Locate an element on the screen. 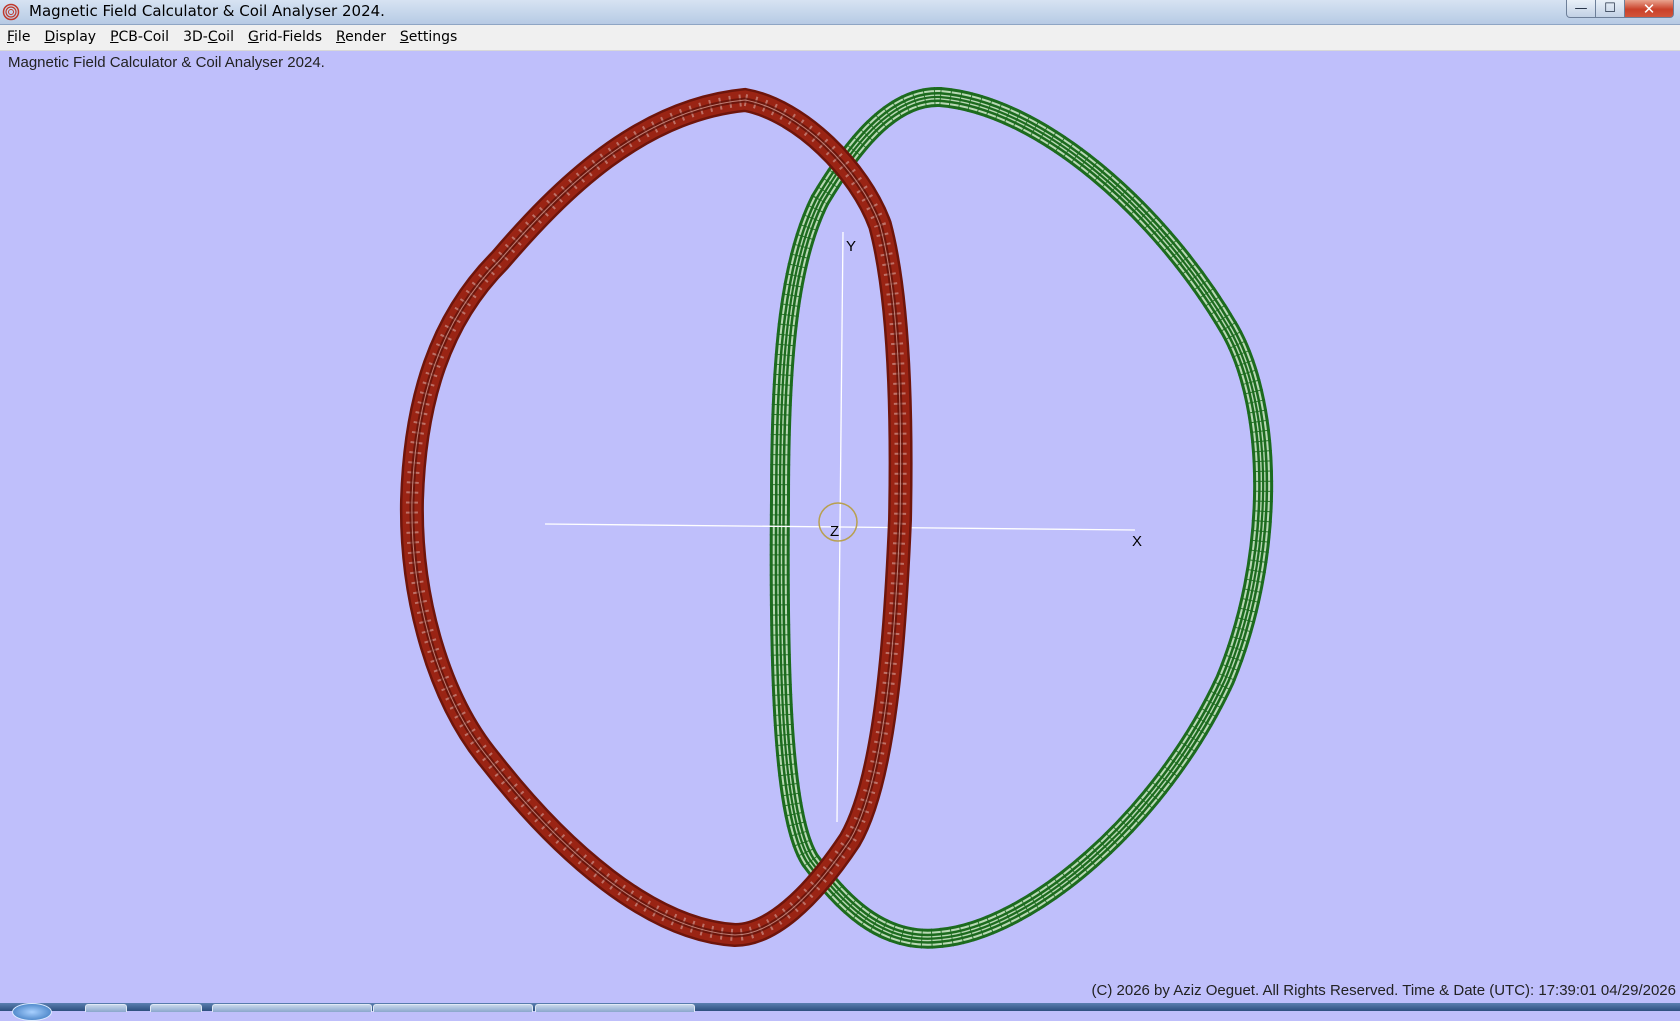  start-button is located at coordinates (32, 1012).